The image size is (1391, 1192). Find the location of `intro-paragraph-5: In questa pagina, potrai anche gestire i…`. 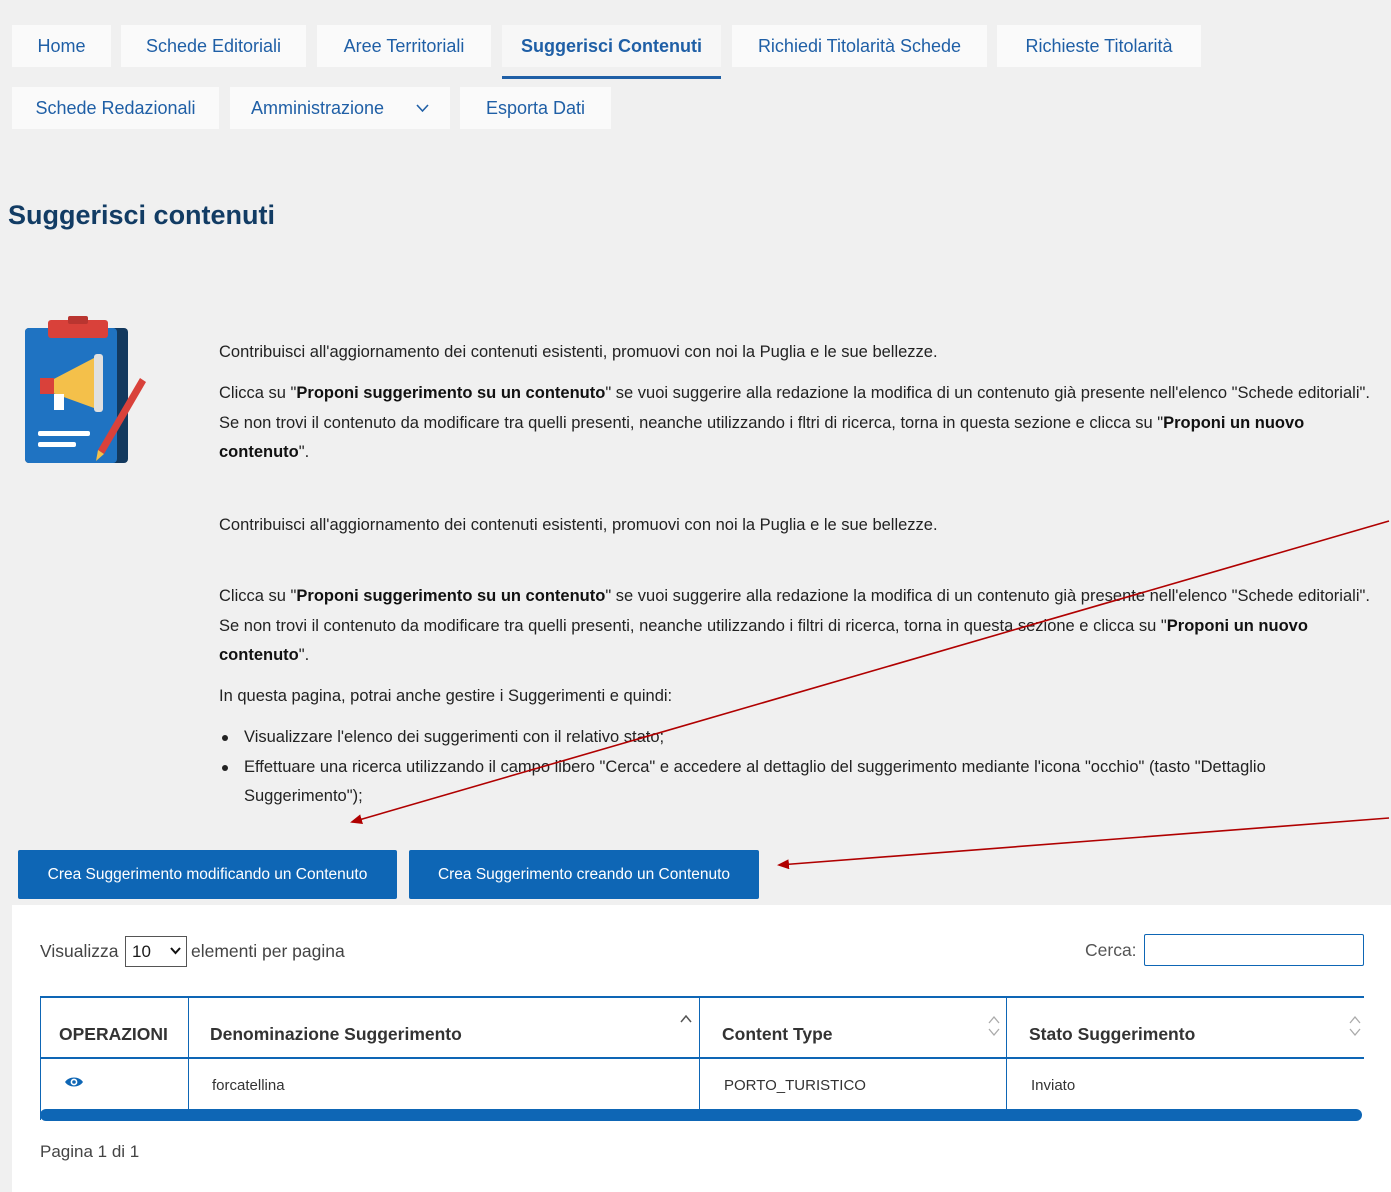

intro-paragraph-5: In questa pagina, potrai anche gestire i… is located at coordinates (446, 696).